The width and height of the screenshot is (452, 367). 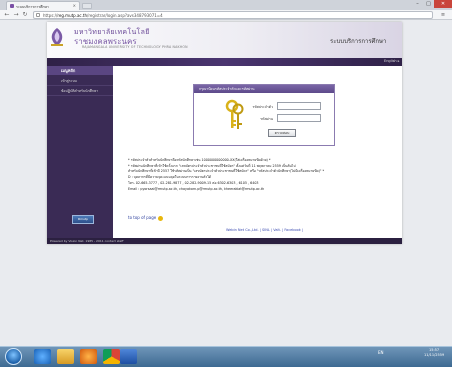 What do you see at coordinates (25, 15) in the screenshot?
I see `reload-icon: ↻` at bounding box center [25, 15].